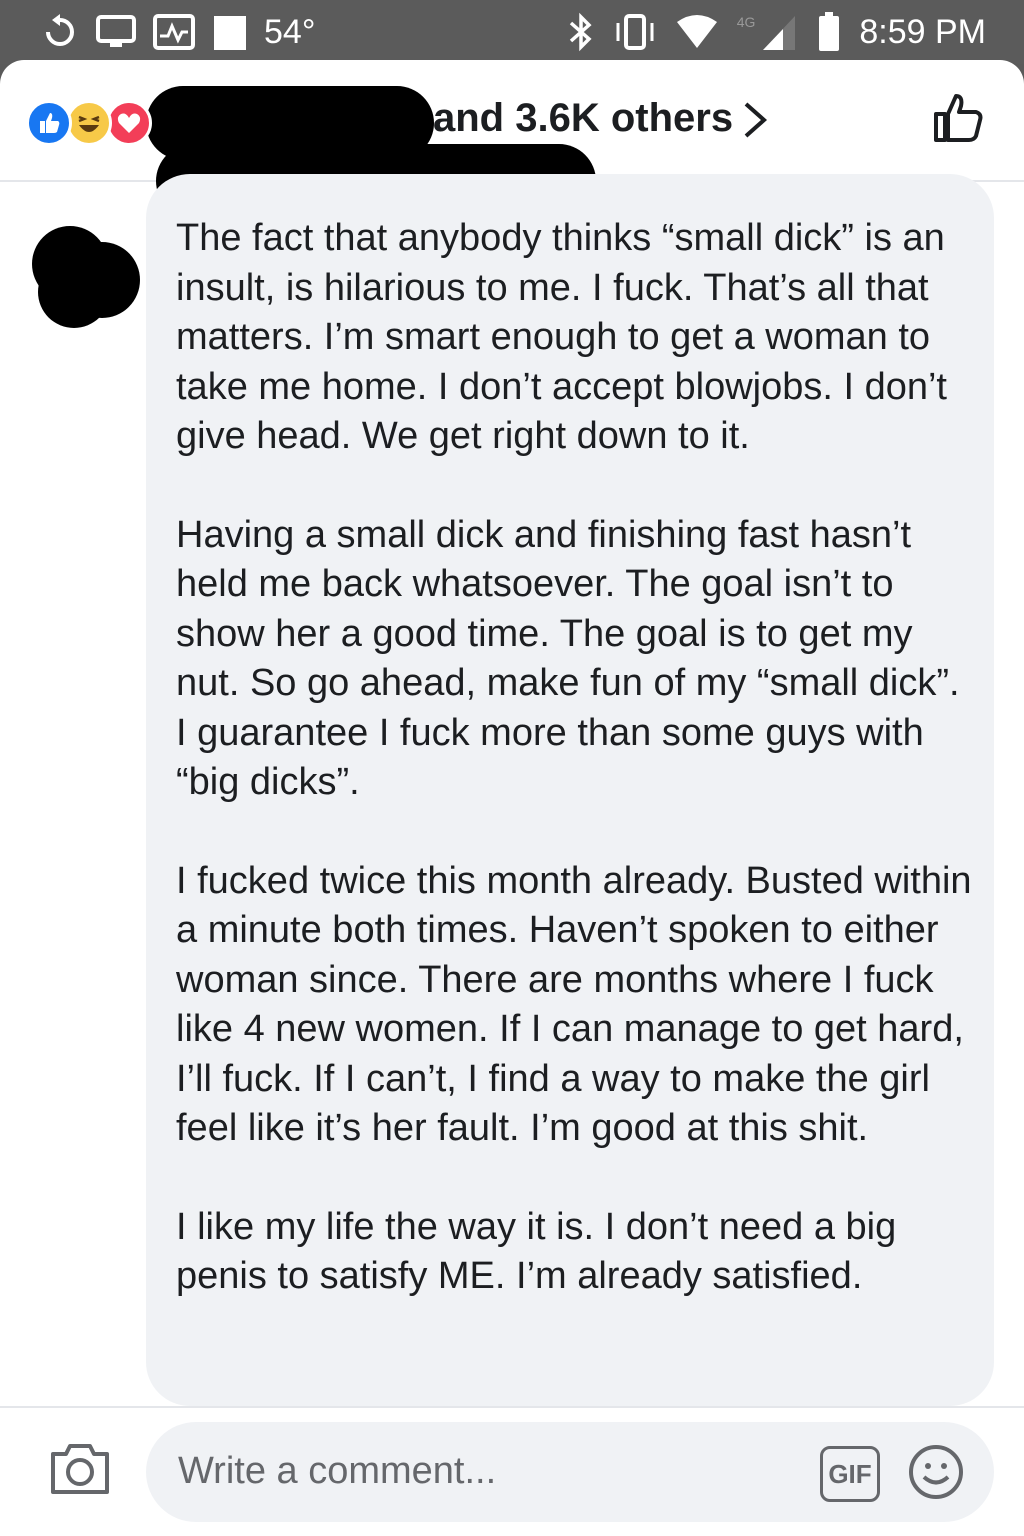  What do you see at coordinates (174, 32) in the screenshot?
I see `activity-icon` at bounding box center [174, 32].